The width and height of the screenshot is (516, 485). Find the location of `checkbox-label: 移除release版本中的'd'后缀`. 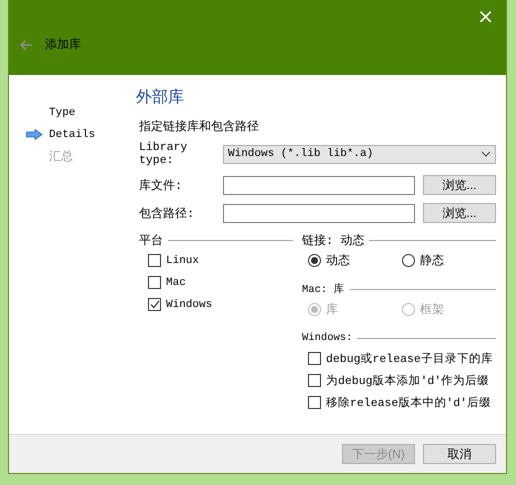

checkbox-label: 移除release版本中的'd'后缀 is located at coordinates (409, 403).